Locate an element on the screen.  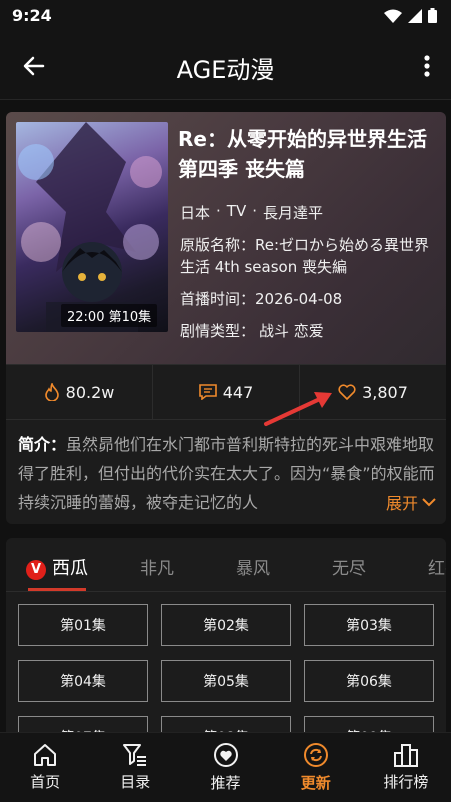
nav-ranking: 排行榜 is located at coordinates (406, 767).